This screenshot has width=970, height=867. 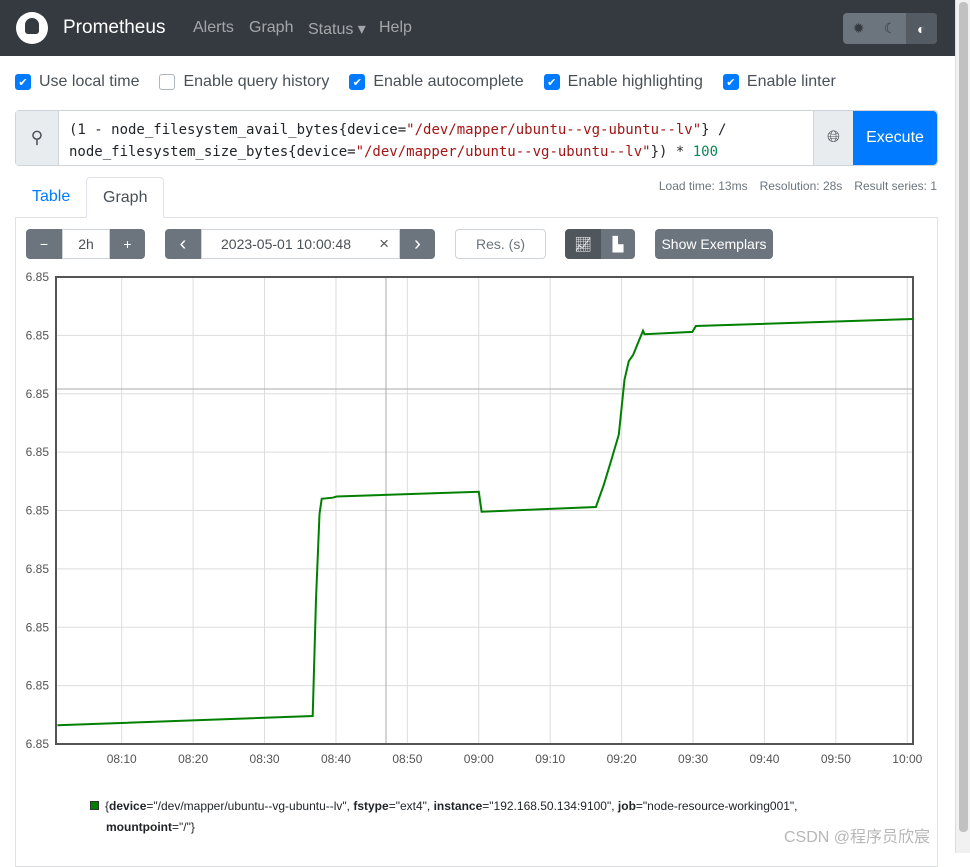 I want to click on x-tick-label: 10:00, so click(x=907, y=759).